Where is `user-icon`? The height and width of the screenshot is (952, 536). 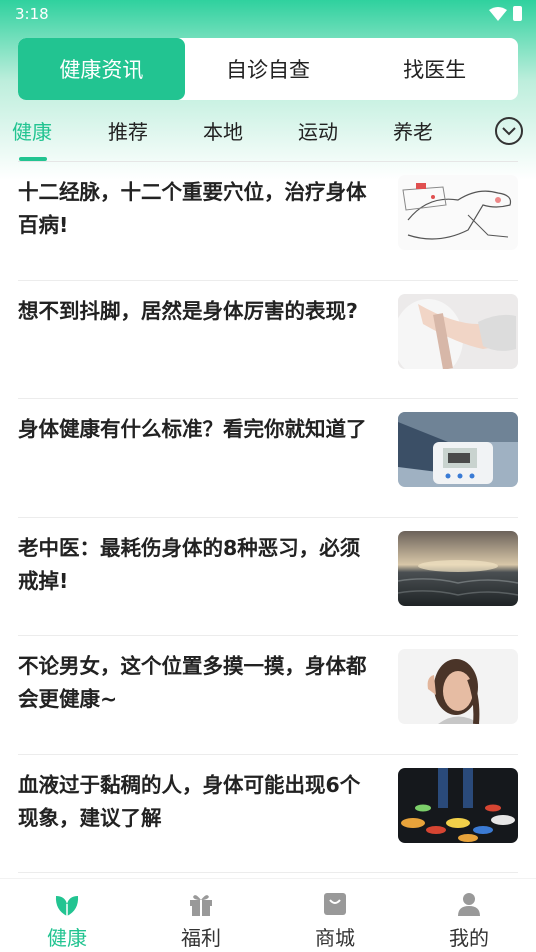
user-icon is located at coordinates (469, 904).